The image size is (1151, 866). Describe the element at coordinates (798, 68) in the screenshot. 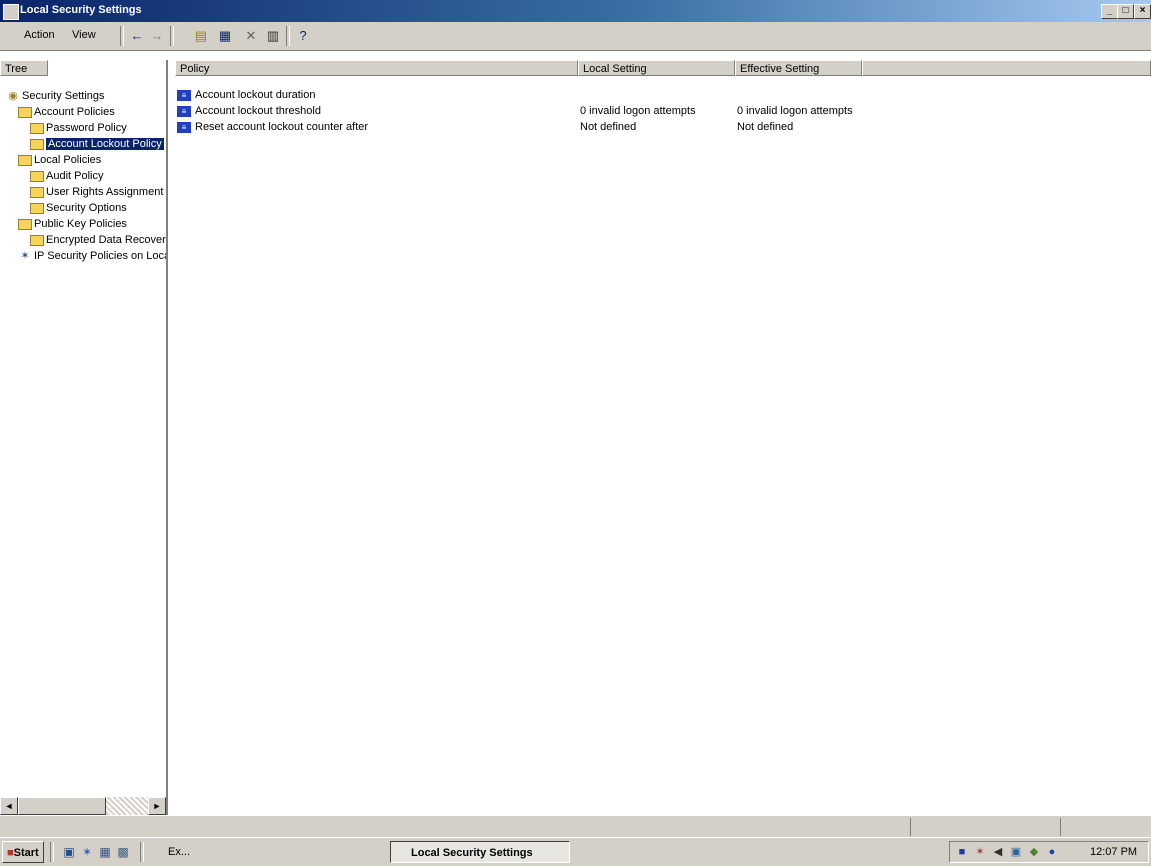

I see `column-header-effective-setting: Effective Setting` at that location.